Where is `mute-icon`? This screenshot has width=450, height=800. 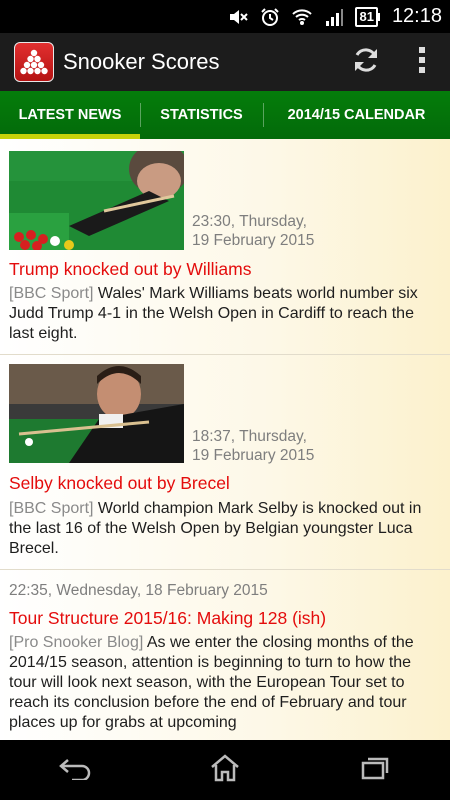 mute-icon is located at coordinates (238, 17).